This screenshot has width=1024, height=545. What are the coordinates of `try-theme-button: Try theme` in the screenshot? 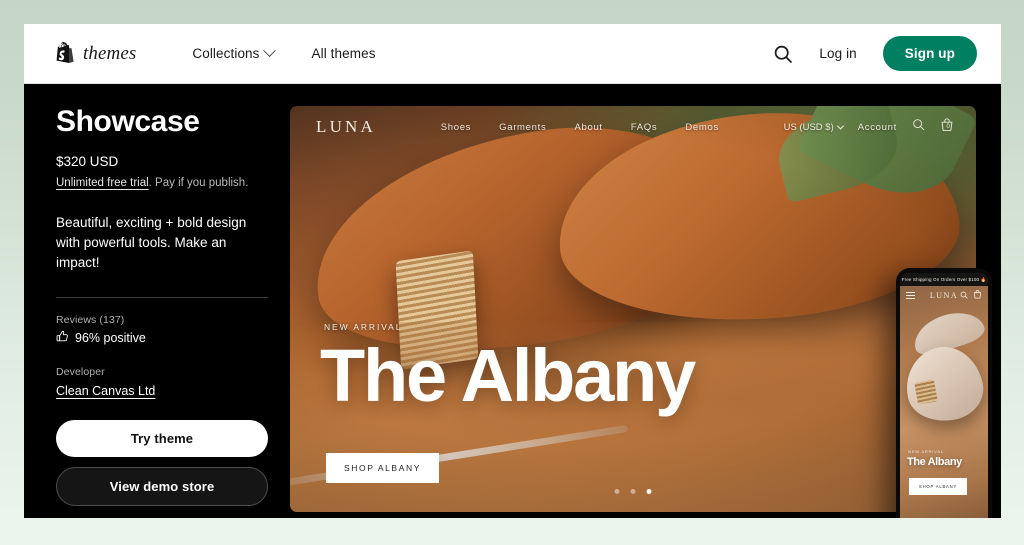 It's located at (162, 439).